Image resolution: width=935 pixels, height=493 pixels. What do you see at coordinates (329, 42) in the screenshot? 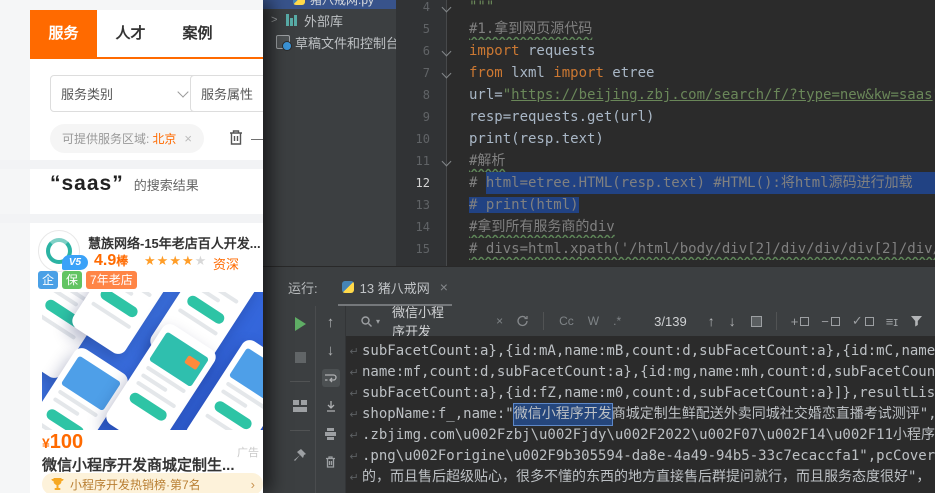
I see `tree-item: 草稿文件和控制台` at bounding box center [329, 42].